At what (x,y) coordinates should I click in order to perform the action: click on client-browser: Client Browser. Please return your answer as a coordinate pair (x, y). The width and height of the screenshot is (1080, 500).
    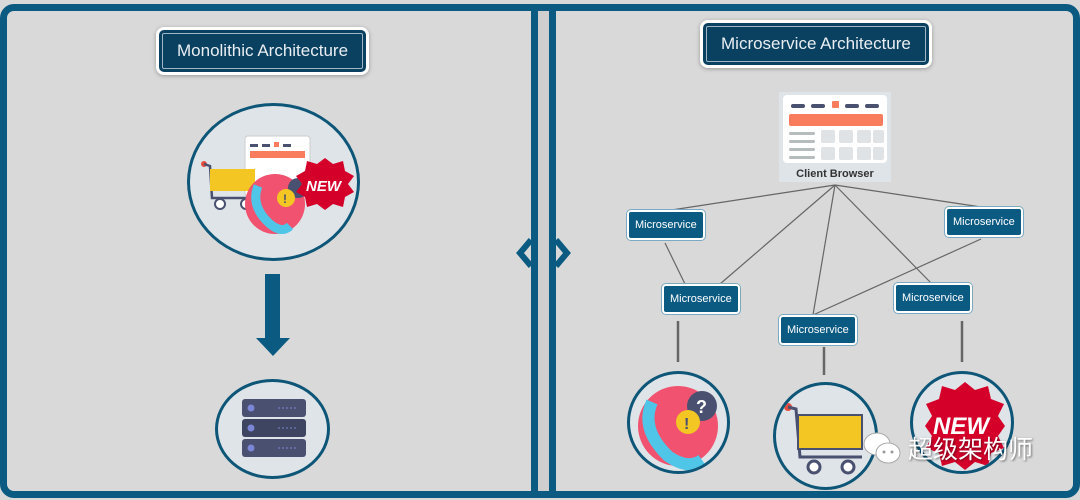
    Looking at the image, I should click on (835, 137).